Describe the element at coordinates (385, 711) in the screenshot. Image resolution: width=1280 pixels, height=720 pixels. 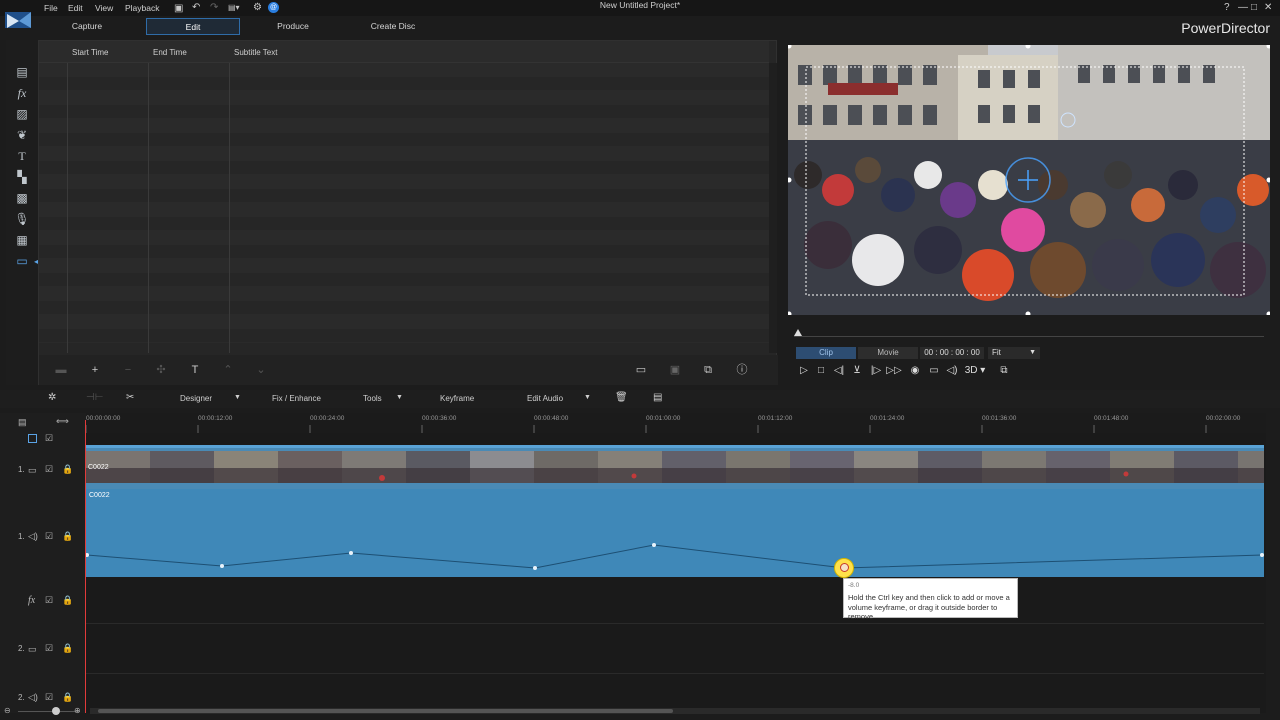
I see `timeline-hscroll-thumb` at that location.